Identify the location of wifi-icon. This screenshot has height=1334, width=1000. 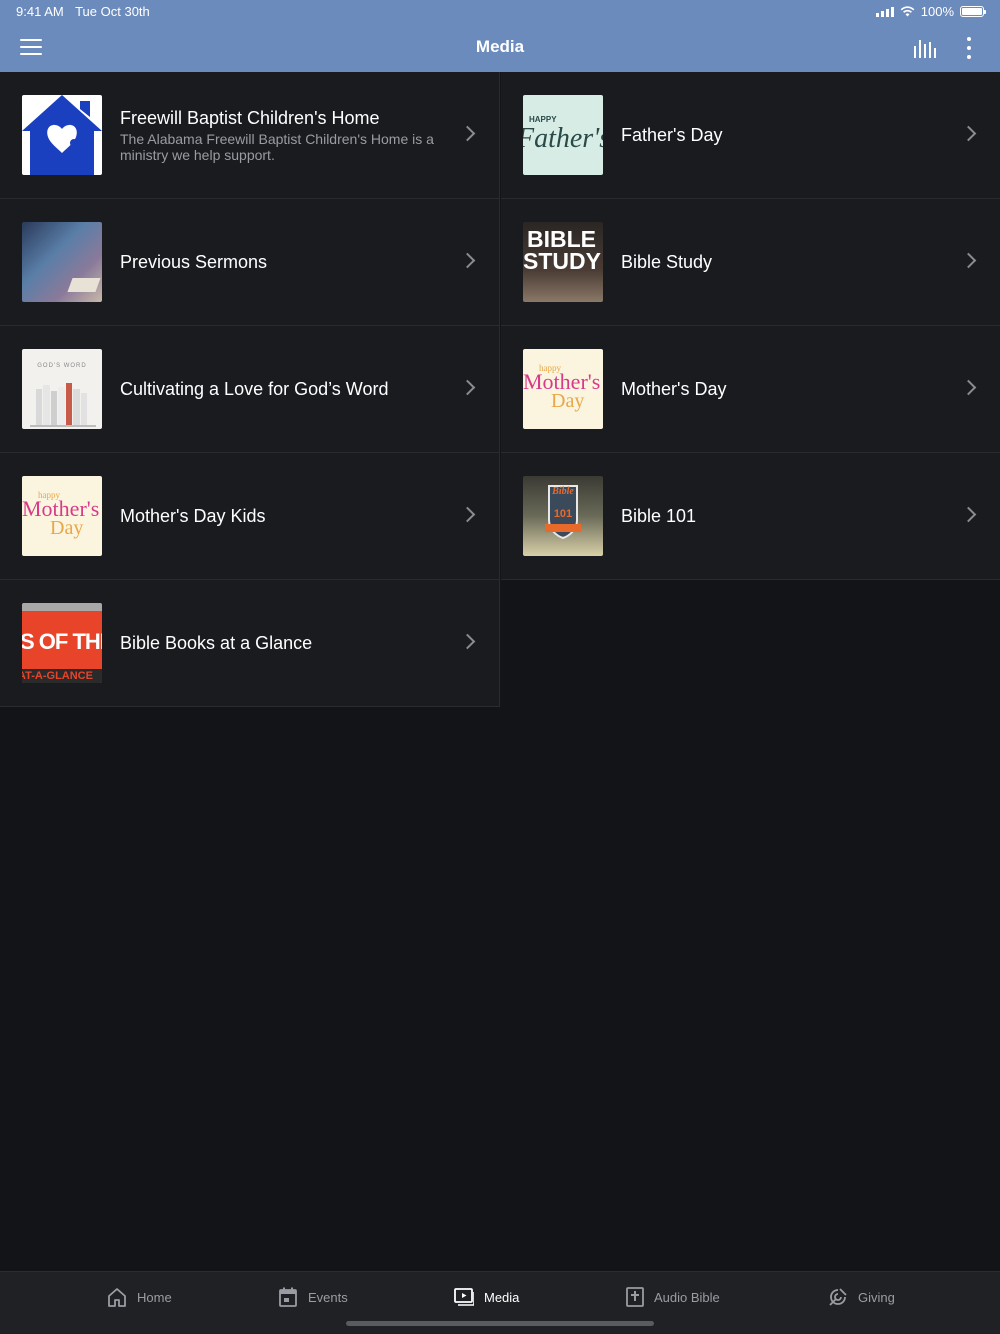
(907, 11).